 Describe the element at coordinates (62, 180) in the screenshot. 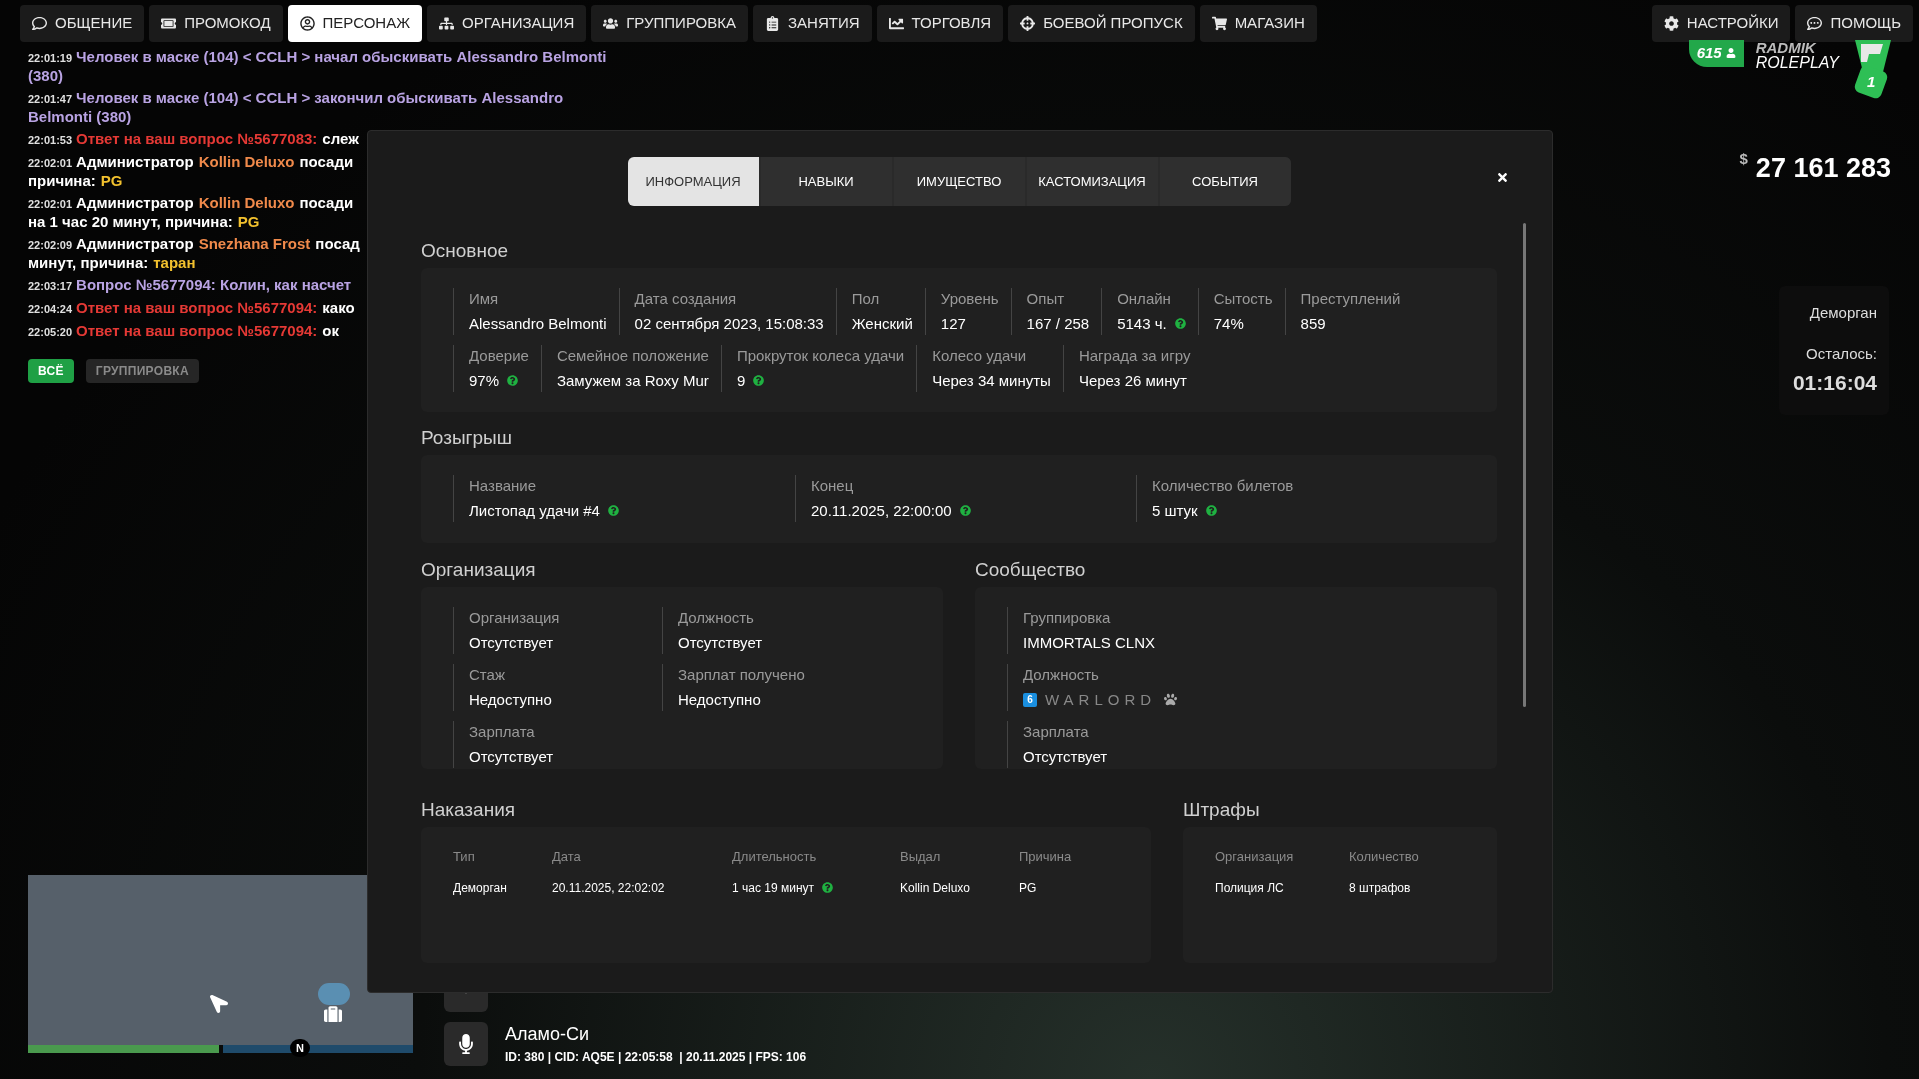

I see `chat-text: причина:` at that location.